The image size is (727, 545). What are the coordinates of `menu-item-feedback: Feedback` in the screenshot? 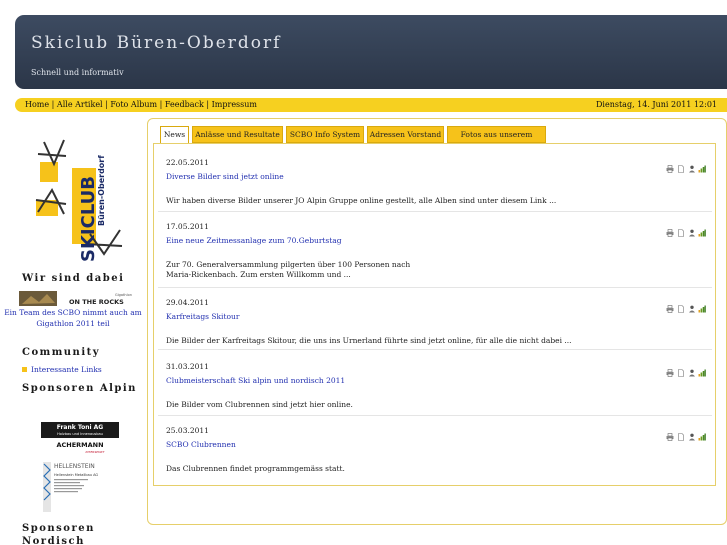 It's located at (184, 104).